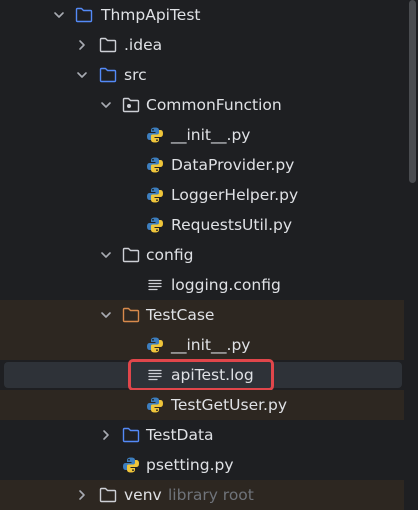  I want to click on source-folder-icon, so click(108, 75).